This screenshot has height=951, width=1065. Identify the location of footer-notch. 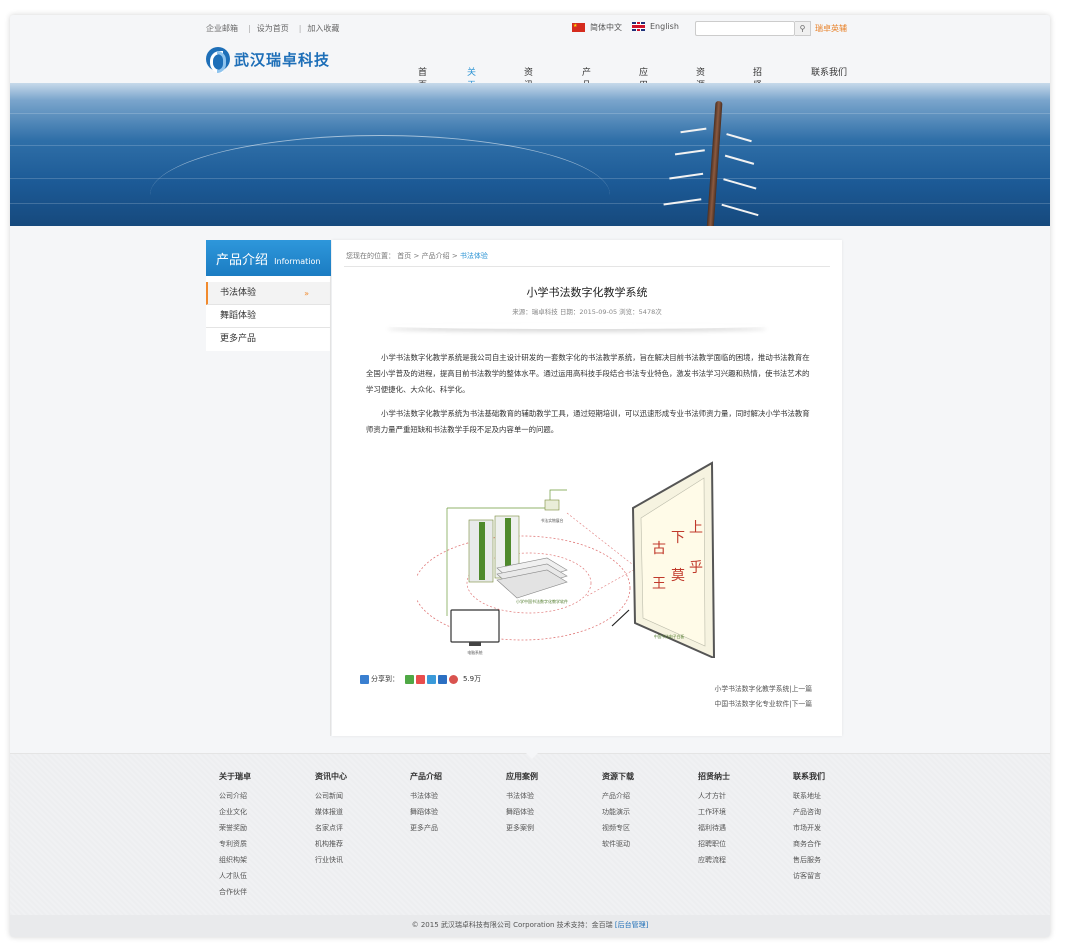
(532, 756).